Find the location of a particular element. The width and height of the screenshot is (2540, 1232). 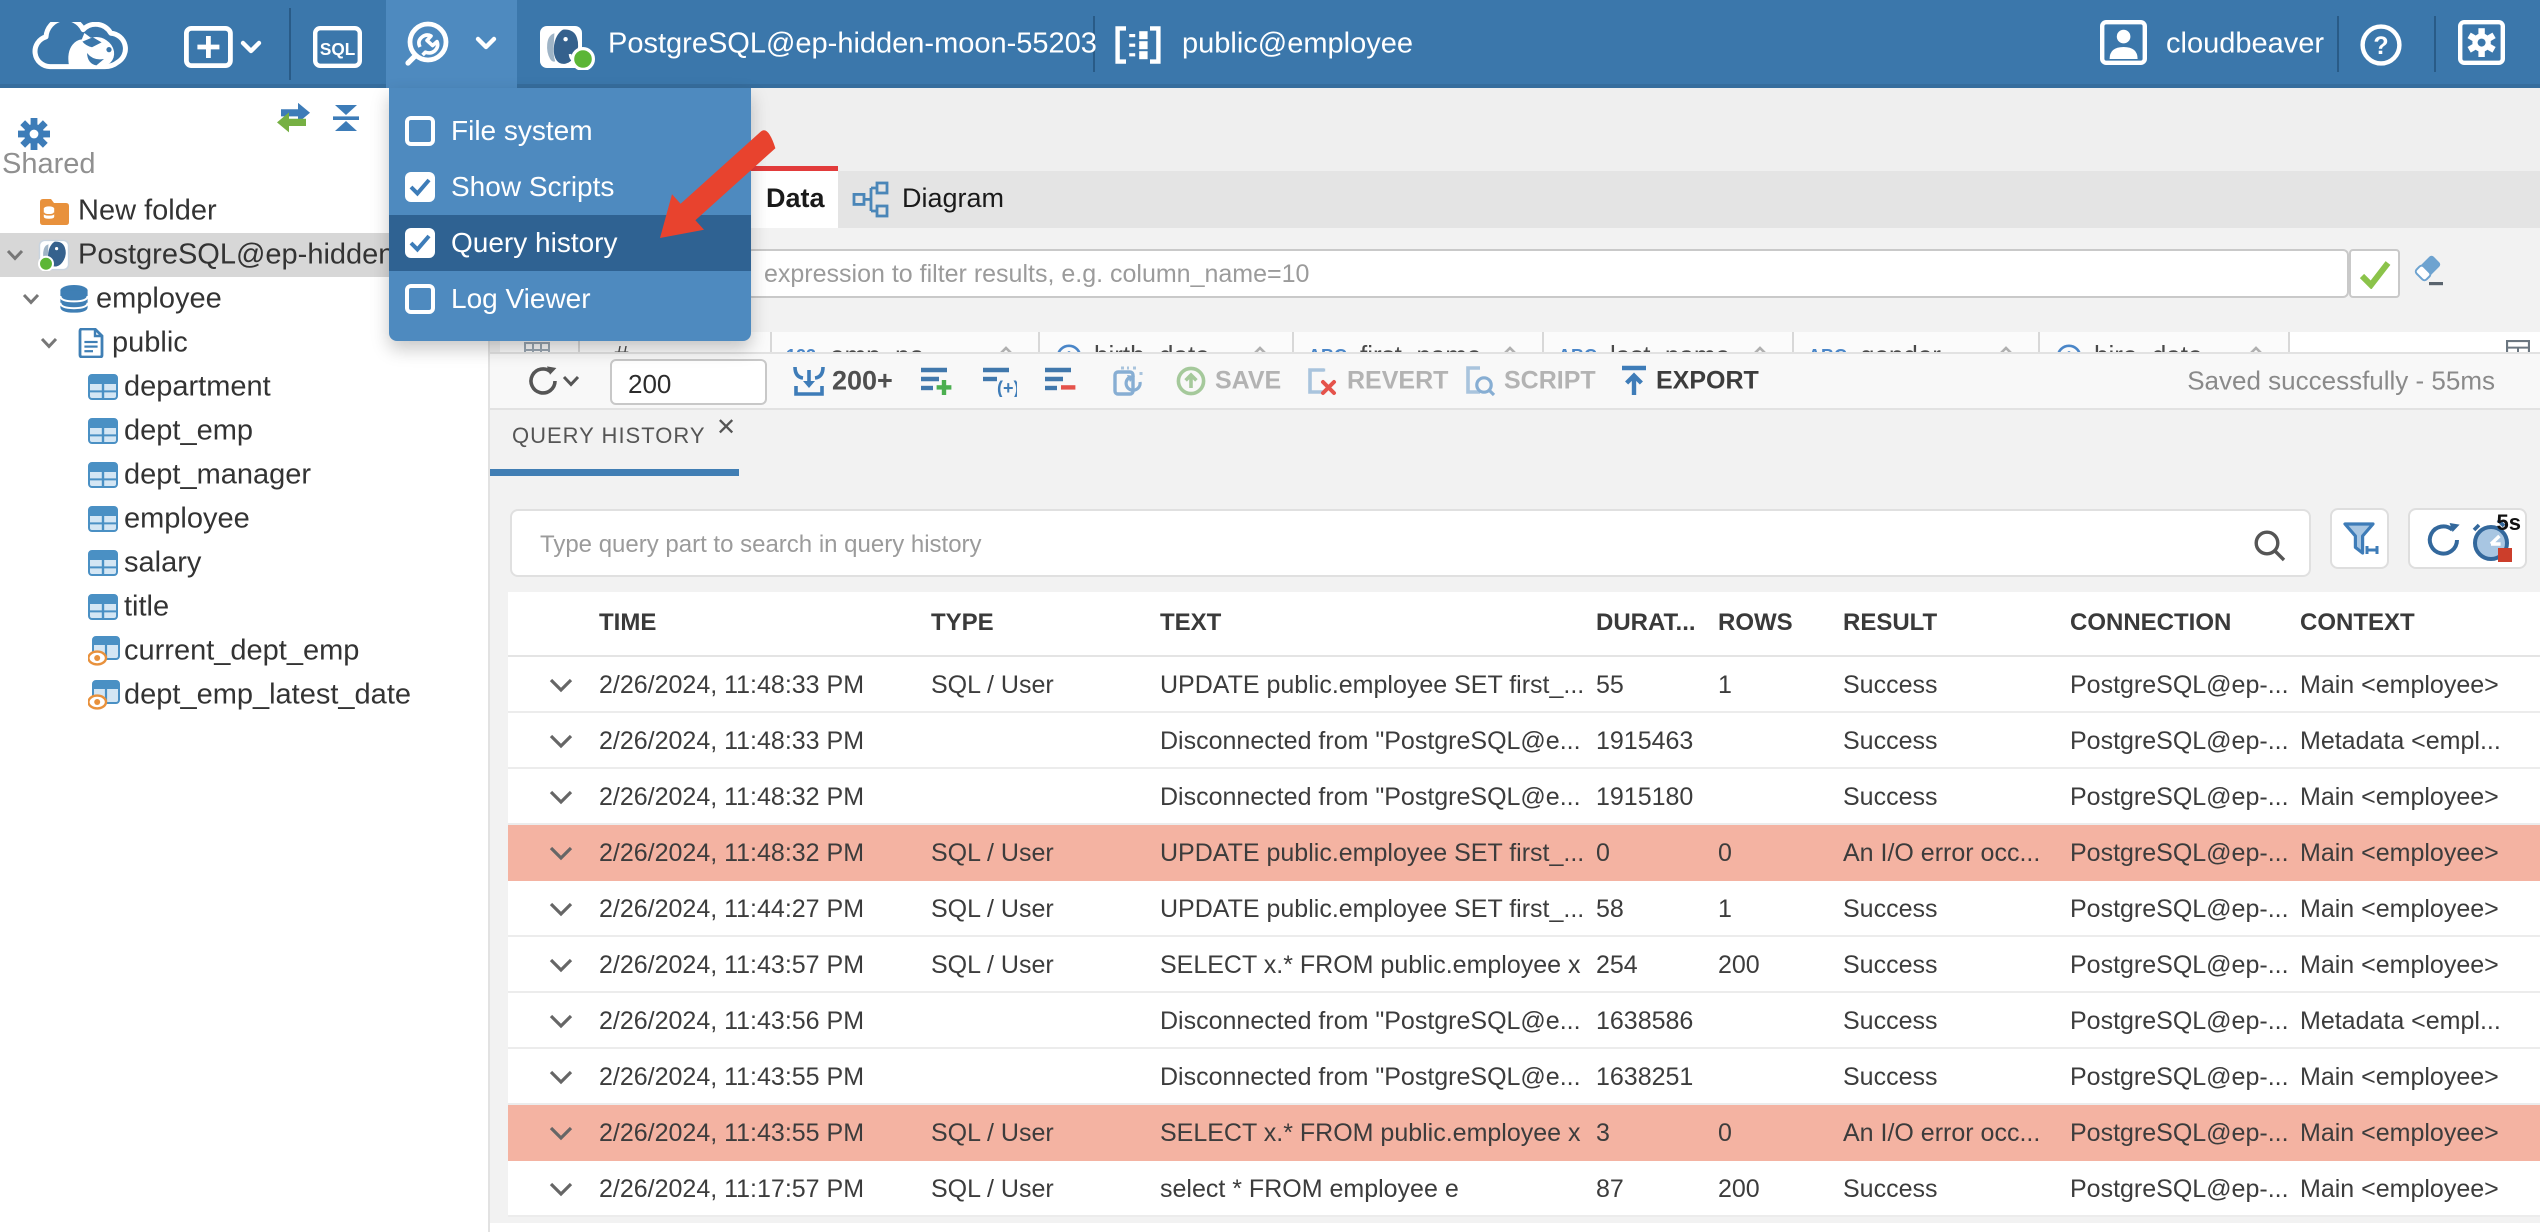

svg-text: SQL is located at coordinates (337, 49).